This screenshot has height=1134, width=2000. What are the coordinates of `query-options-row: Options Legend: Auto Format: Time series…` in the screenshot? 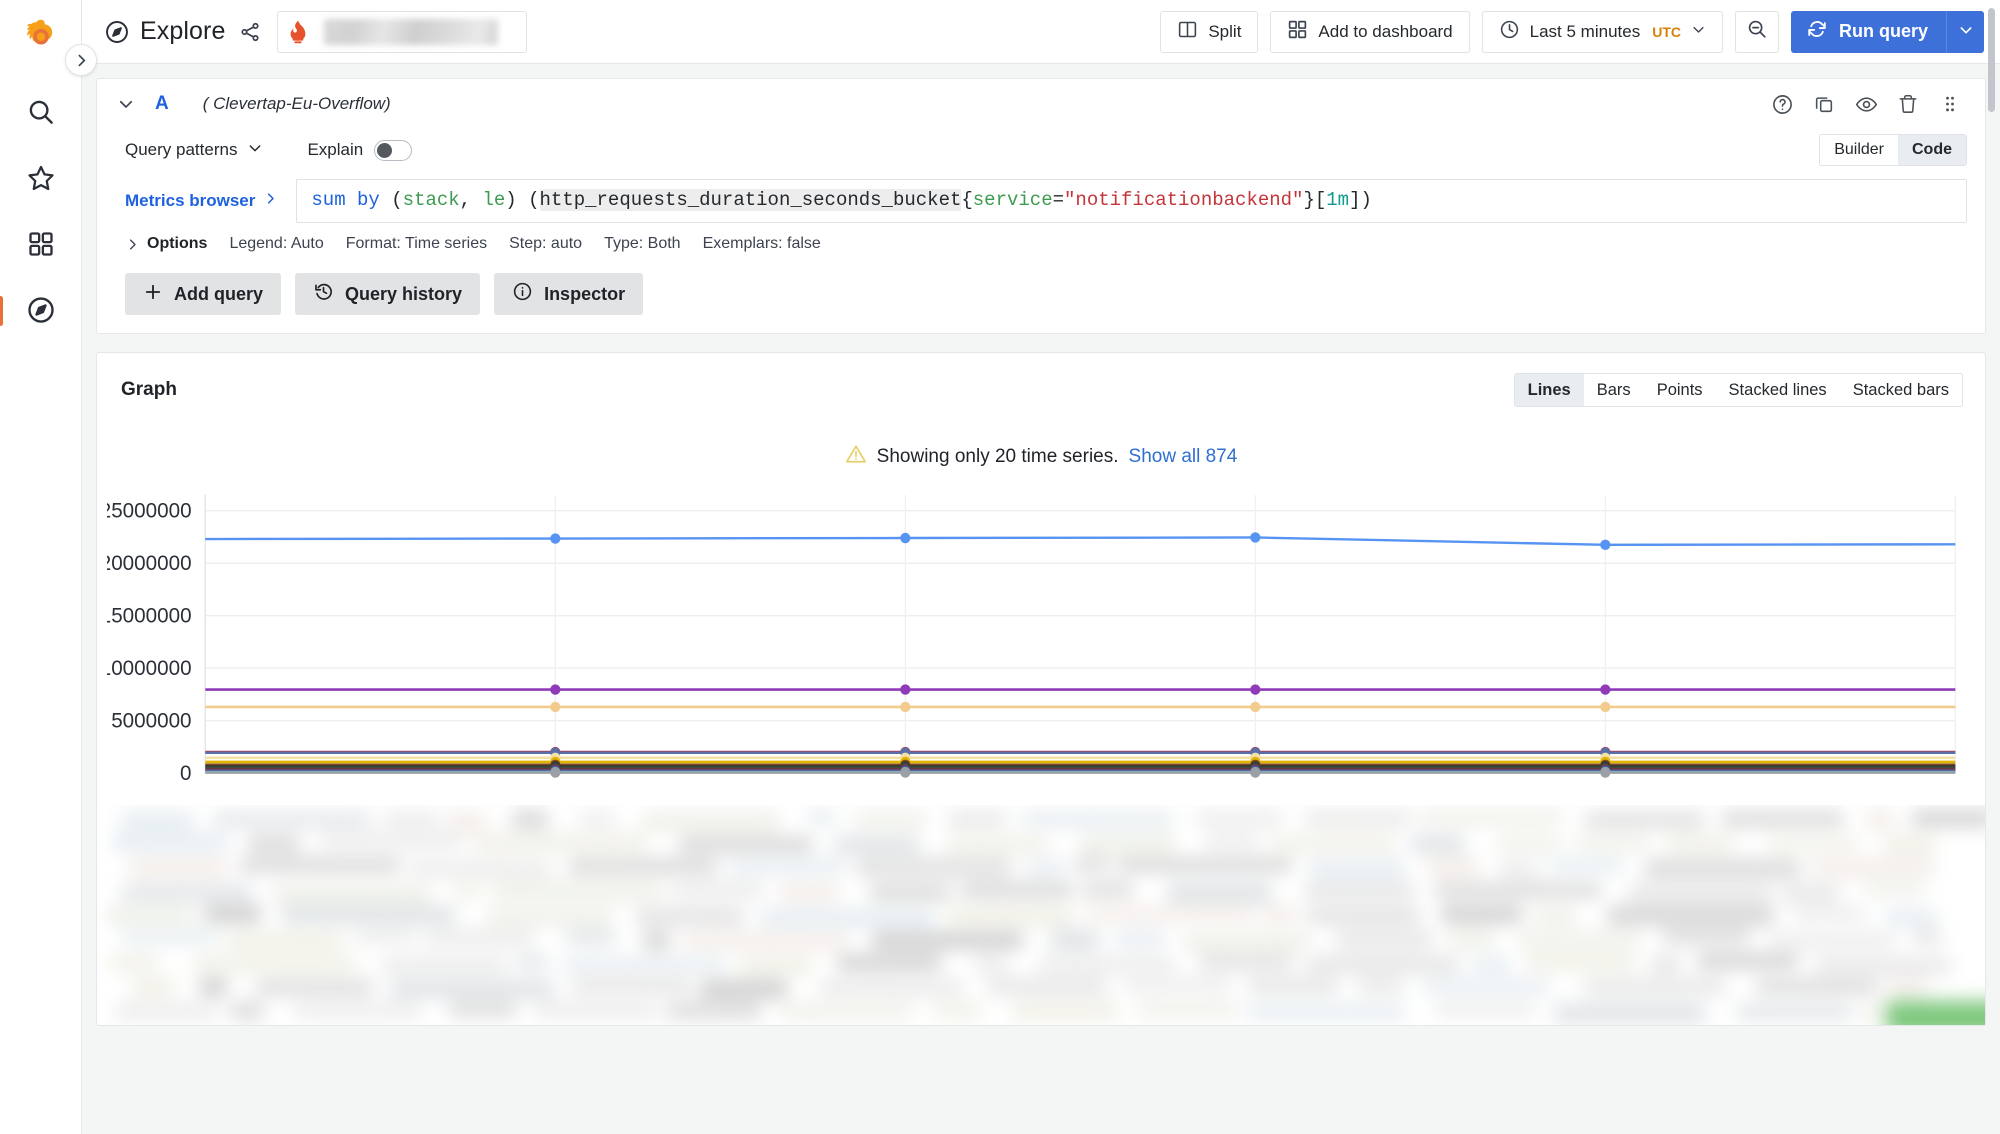 It's located at (1041, 246).